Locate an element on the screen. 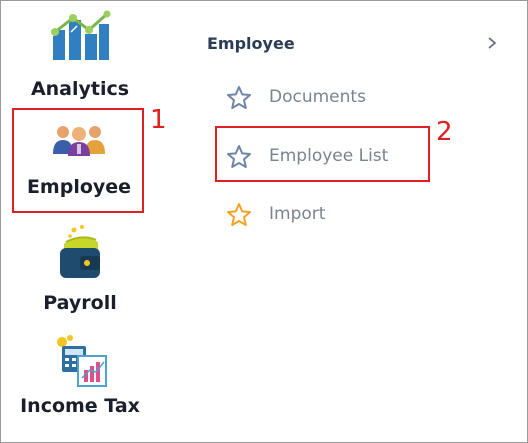 This screenshot has height=443, width=528. sidebar-item-income-tax: Income Tax is located at coordinates (80, 382).